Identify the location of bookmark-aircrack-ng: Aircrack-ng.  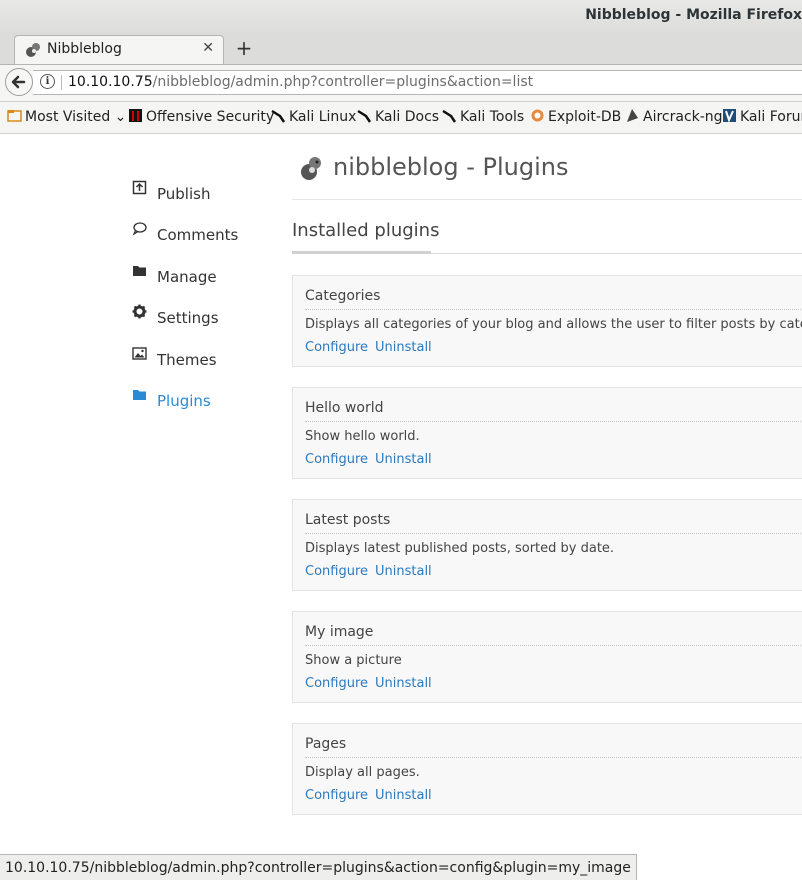
(674, 116).